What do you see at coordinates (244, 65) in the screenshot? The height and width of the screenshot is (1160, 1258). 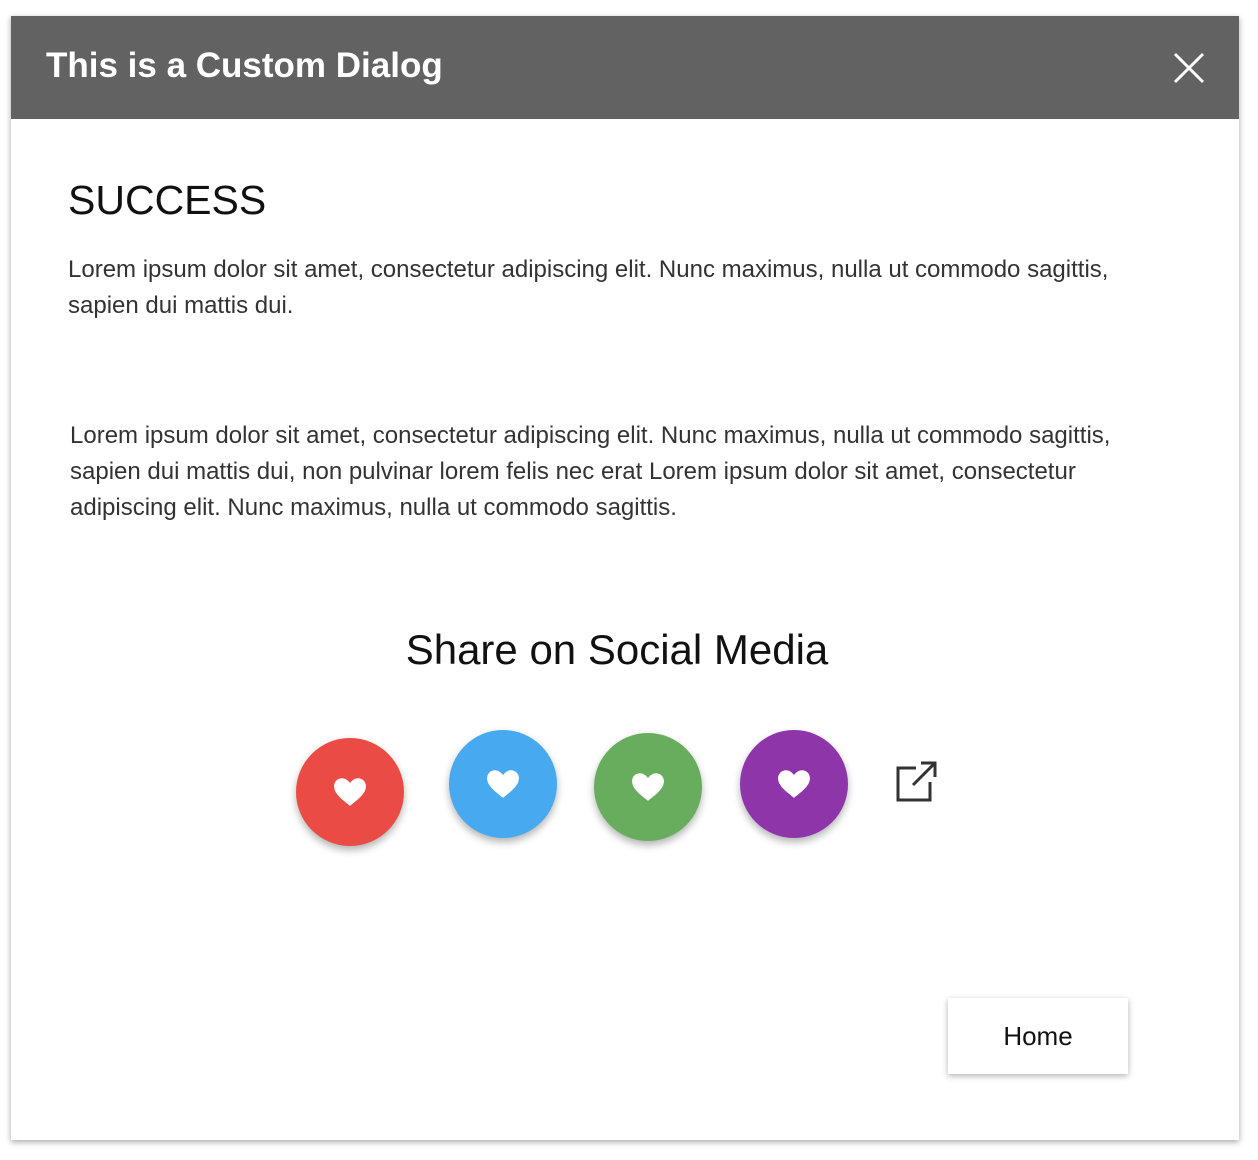 I see `dialog-title: This is a Custom Dialog` at bounding box center [244, 65].